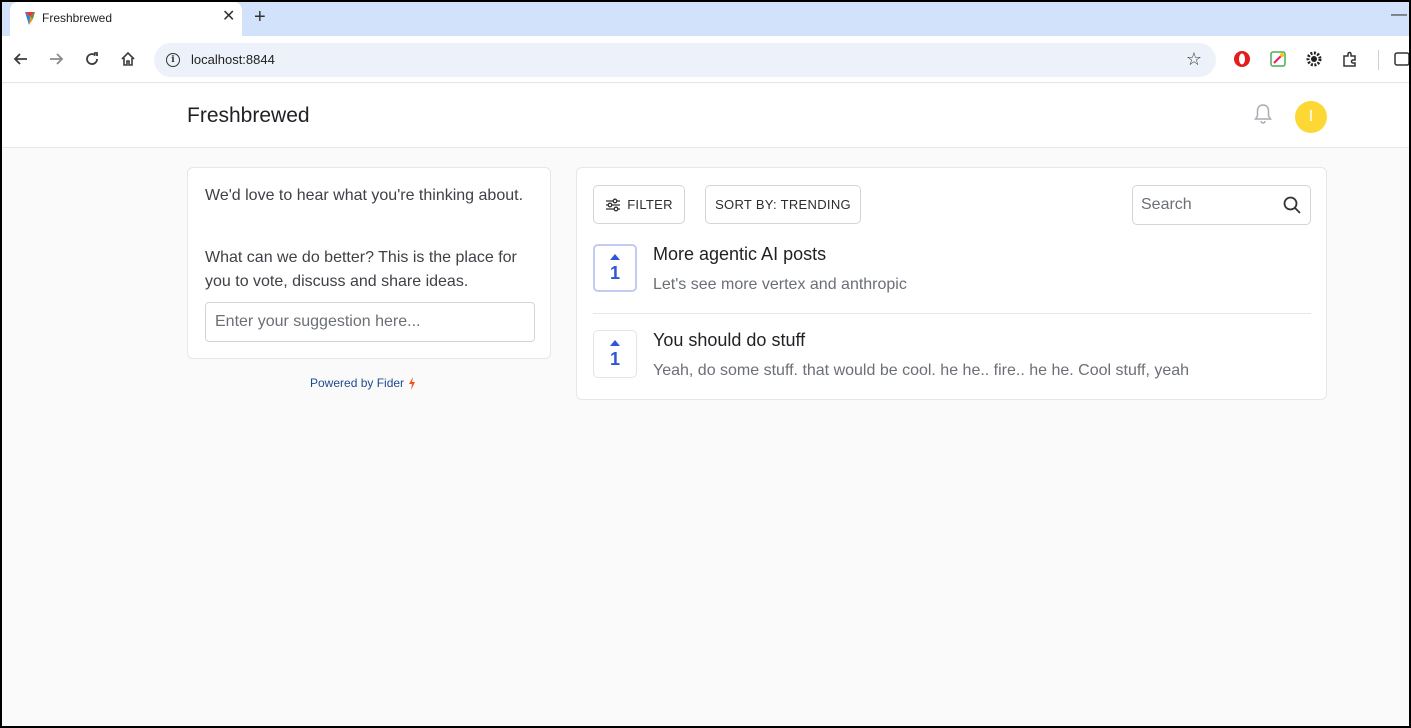  What do you see at coordinates (1278, 59) in the screenshot?
I see `color-picker-icon` at bounding box center [1278, 59].